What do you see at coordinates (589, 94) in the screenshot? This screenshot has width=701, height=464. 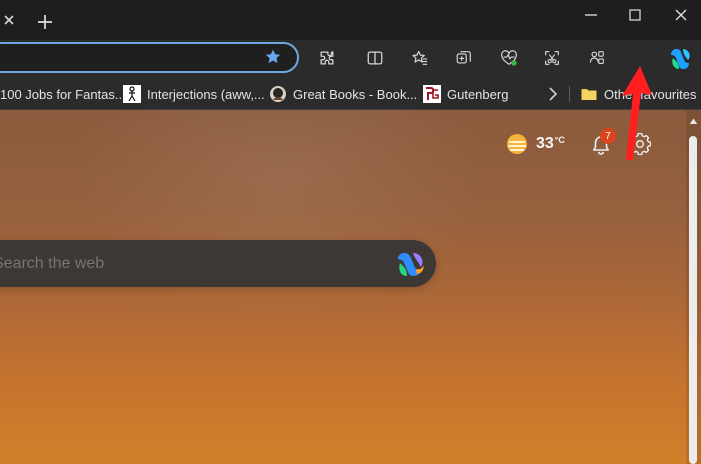 I see `folder-icon` at bounding box center [589, 94].